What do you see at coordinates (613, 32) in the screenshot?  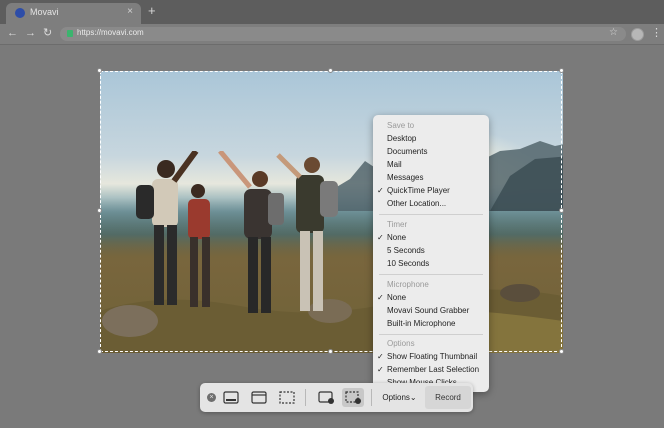 I see `bookmark-star-icon: ☆` at bounding box center [613, 32].